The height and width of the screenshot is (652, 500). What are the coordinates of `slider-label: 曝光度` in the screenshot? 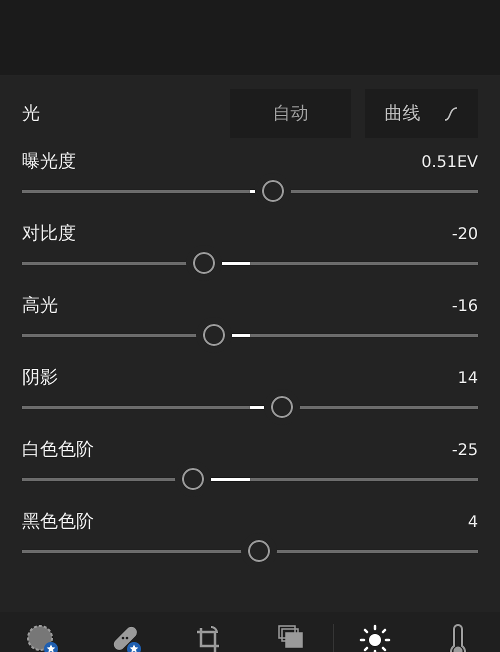 It's located at (49, 162).